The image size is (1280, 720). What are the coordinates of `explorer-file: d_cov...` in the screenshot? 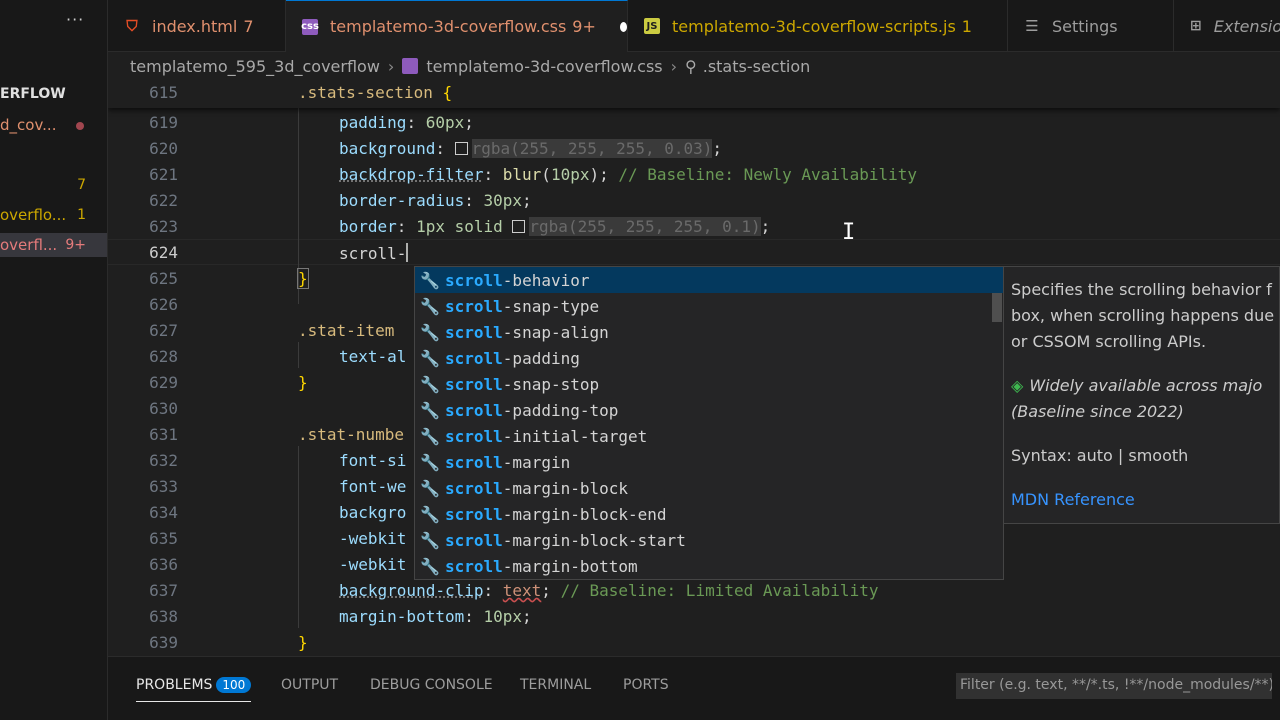 It's located at (53, 125).